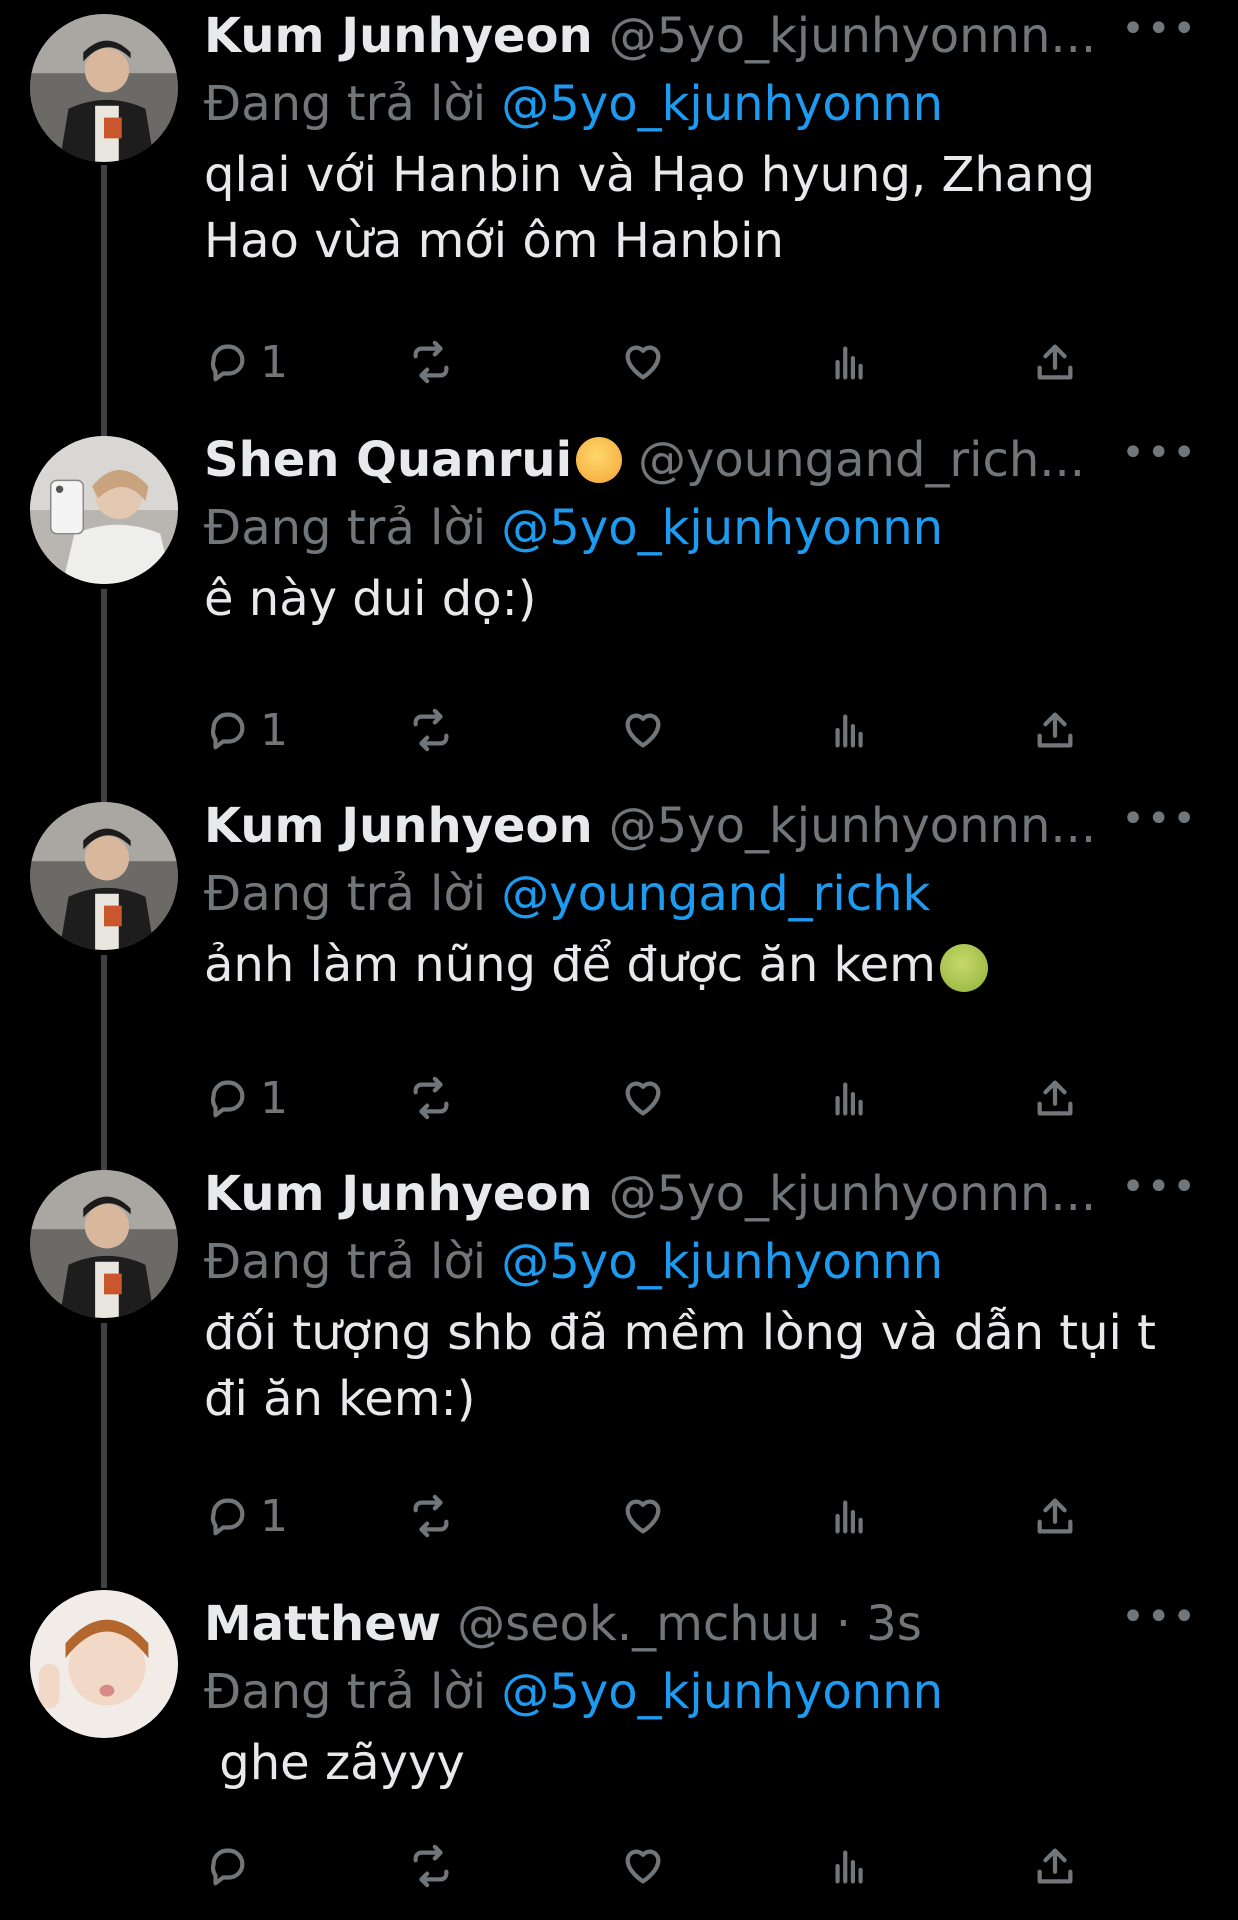 This screenshot has width=1238, height=1920. Describe the element at coordinates (715, 894) in the screenshot. I see `replying-mention-link: @youngand_richk` at that location.